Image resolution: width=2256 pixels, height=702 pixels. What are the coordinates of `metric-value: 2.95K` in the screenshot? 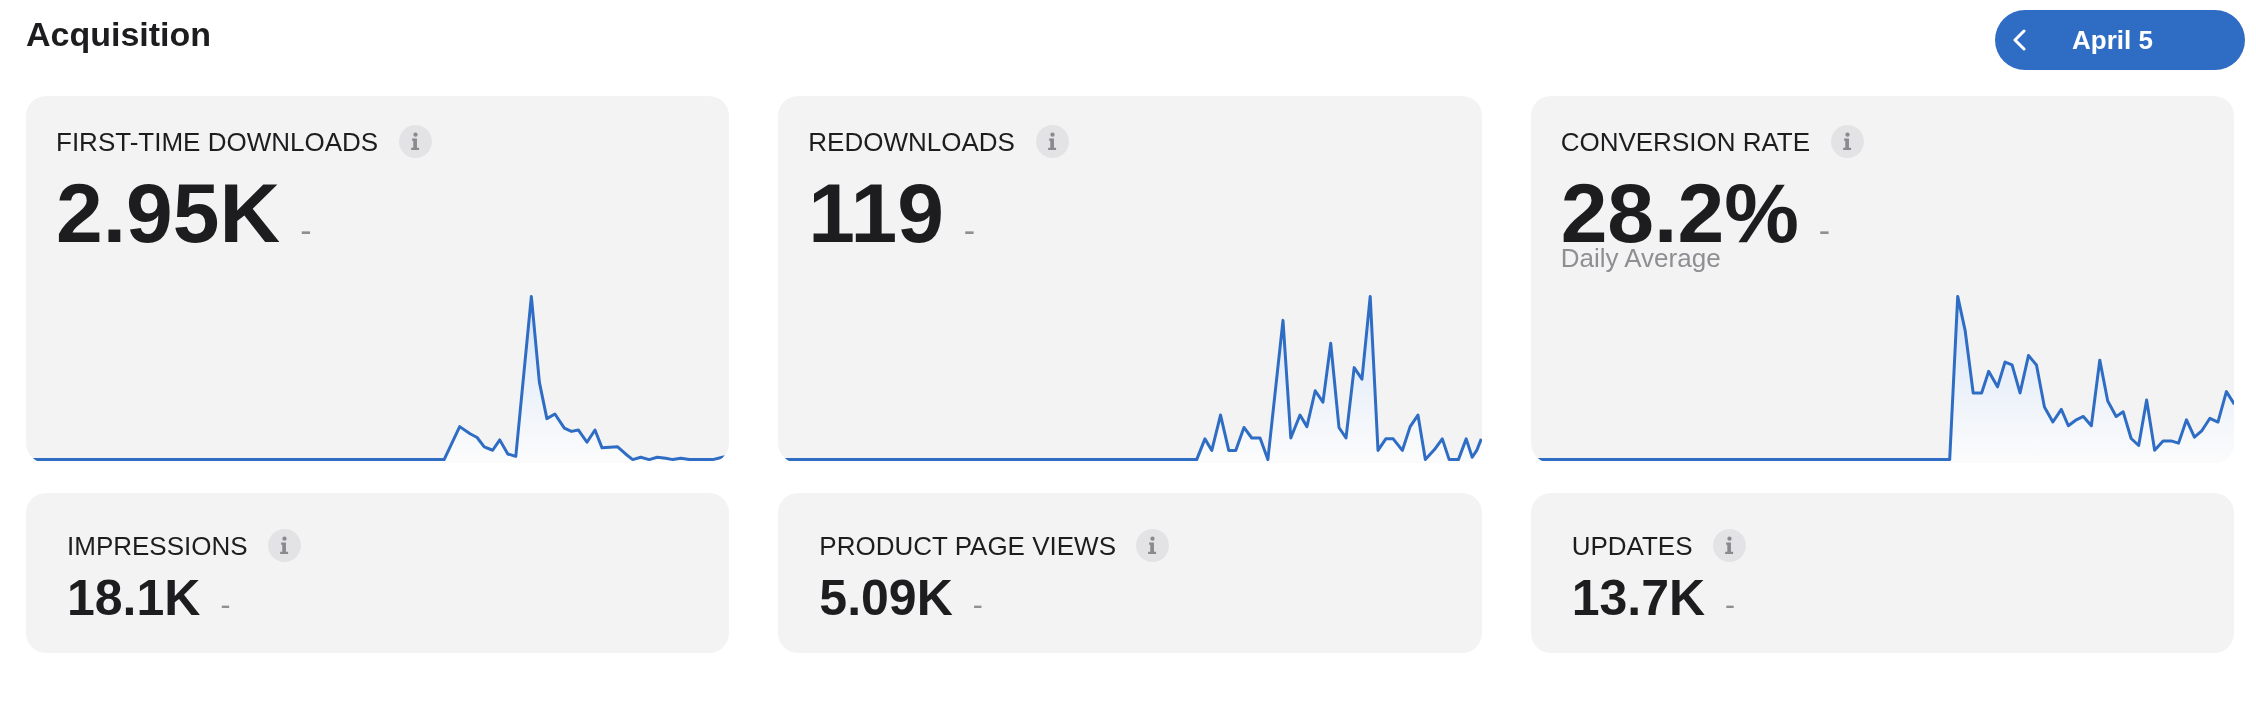 It's located at (168, 213).